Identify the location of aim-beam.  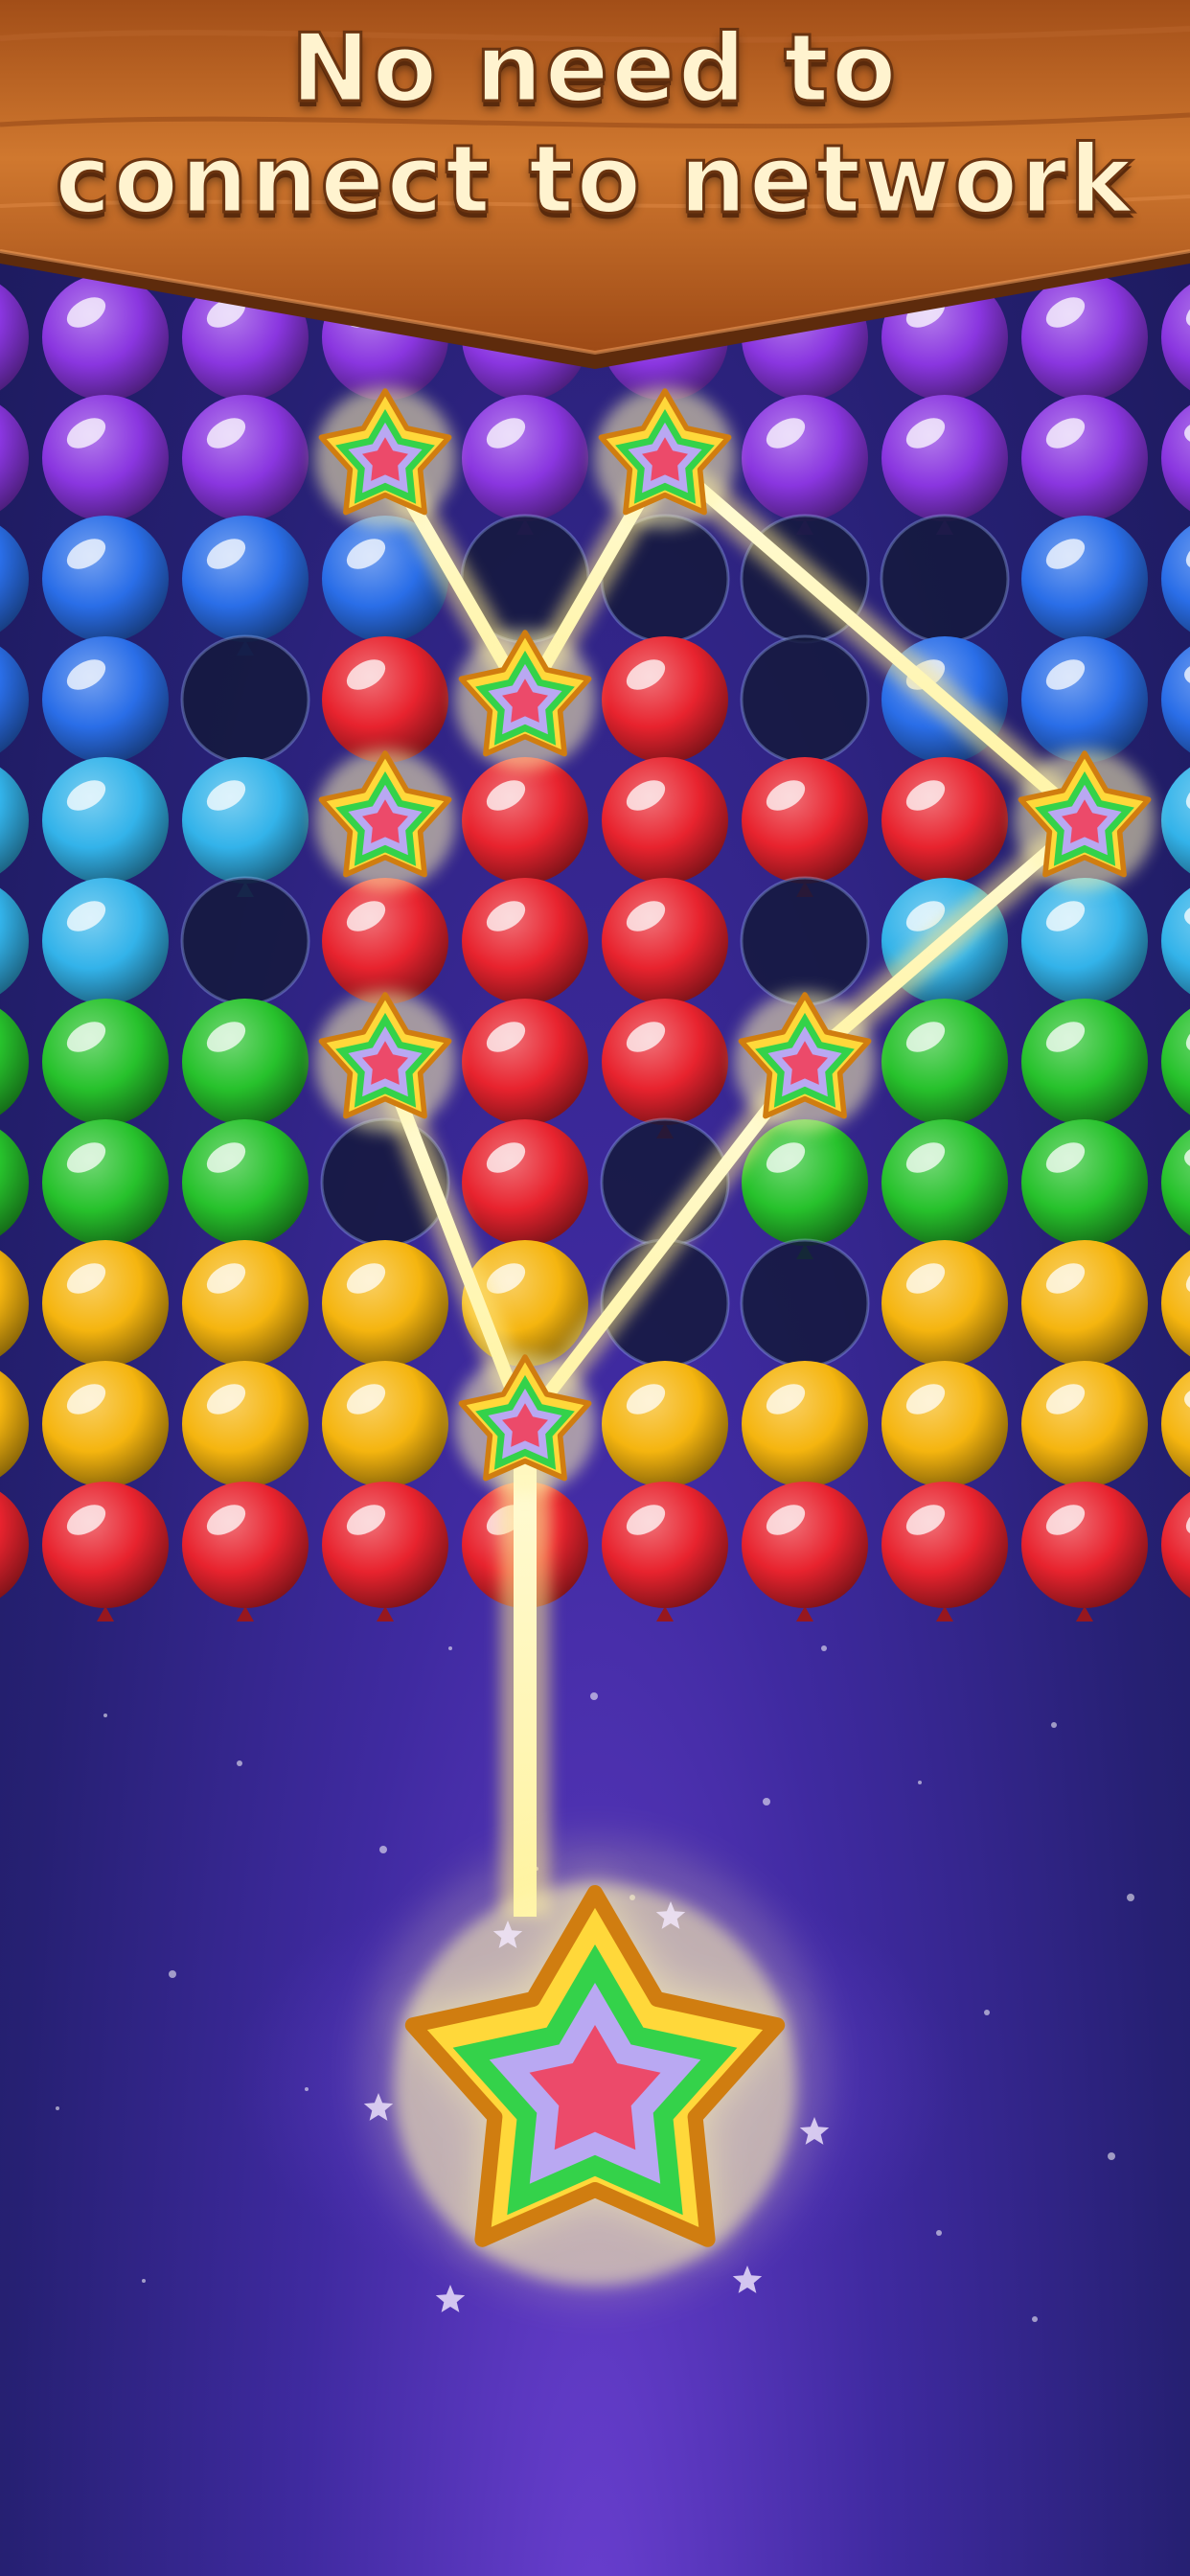
(526, 1670).